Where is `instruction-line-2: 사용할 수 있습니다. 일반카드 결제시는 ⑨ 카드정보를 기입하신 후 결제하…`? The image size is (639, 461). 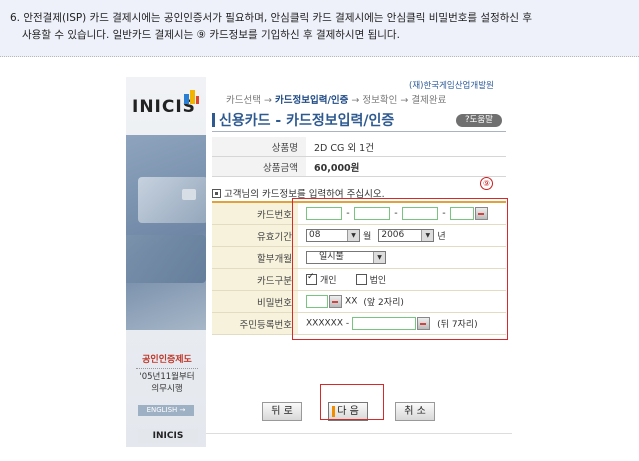 instruction-line-2: 사용할 수 있습니다. 일반카드 결제시는 ⑨ 카드정보를 기입하신 후 결제하… is located at coordinates (211, 35).